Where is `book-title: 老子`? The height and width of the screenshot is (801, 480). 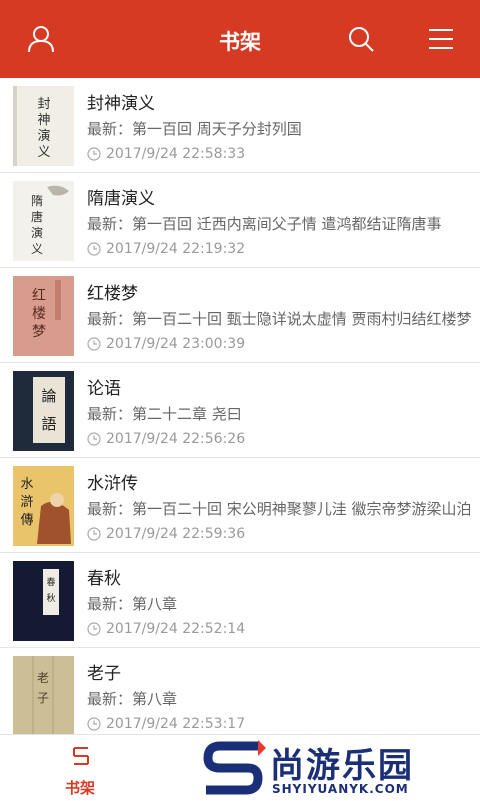
book-title: 老子 is located at coordinates (104, 674).